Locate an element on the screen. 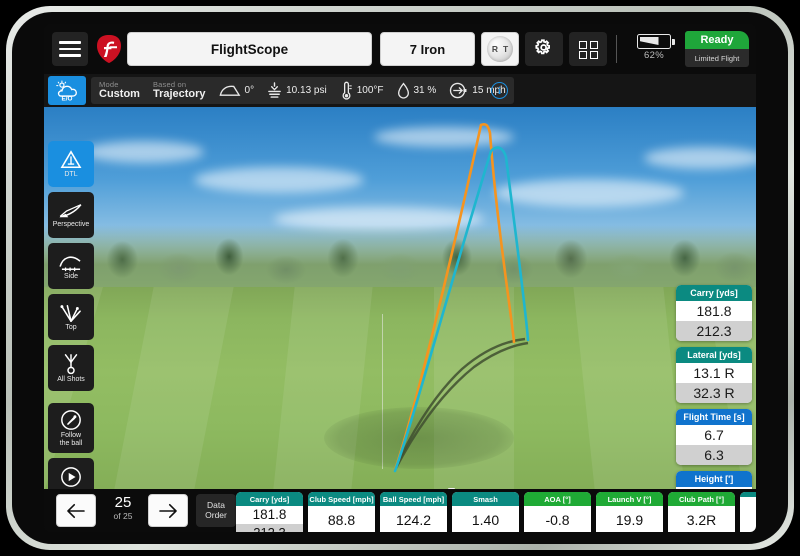 This screenshot has height=556, width=800. info-icon: i is located at coordinates (499, 90).